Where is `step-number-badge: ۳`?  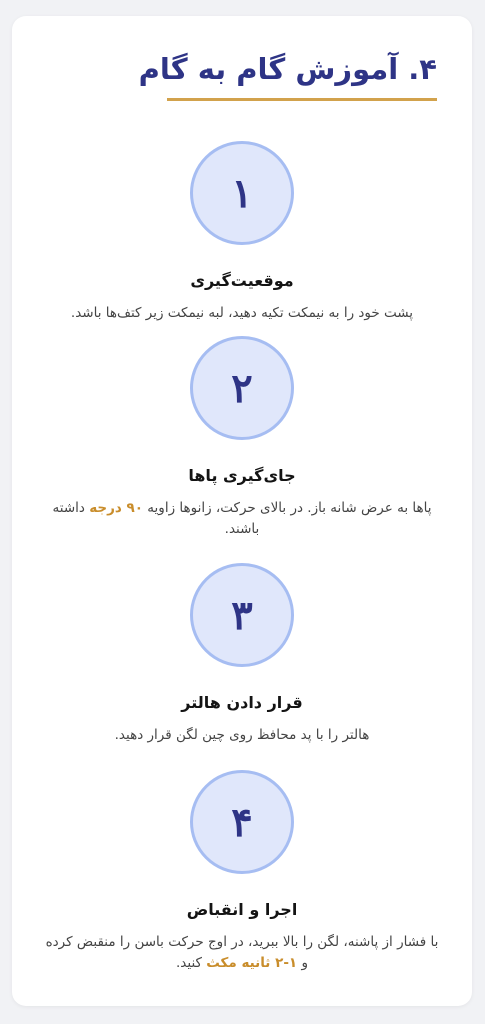 step-number-badge: ۳ is located at coordinates (242, 615).